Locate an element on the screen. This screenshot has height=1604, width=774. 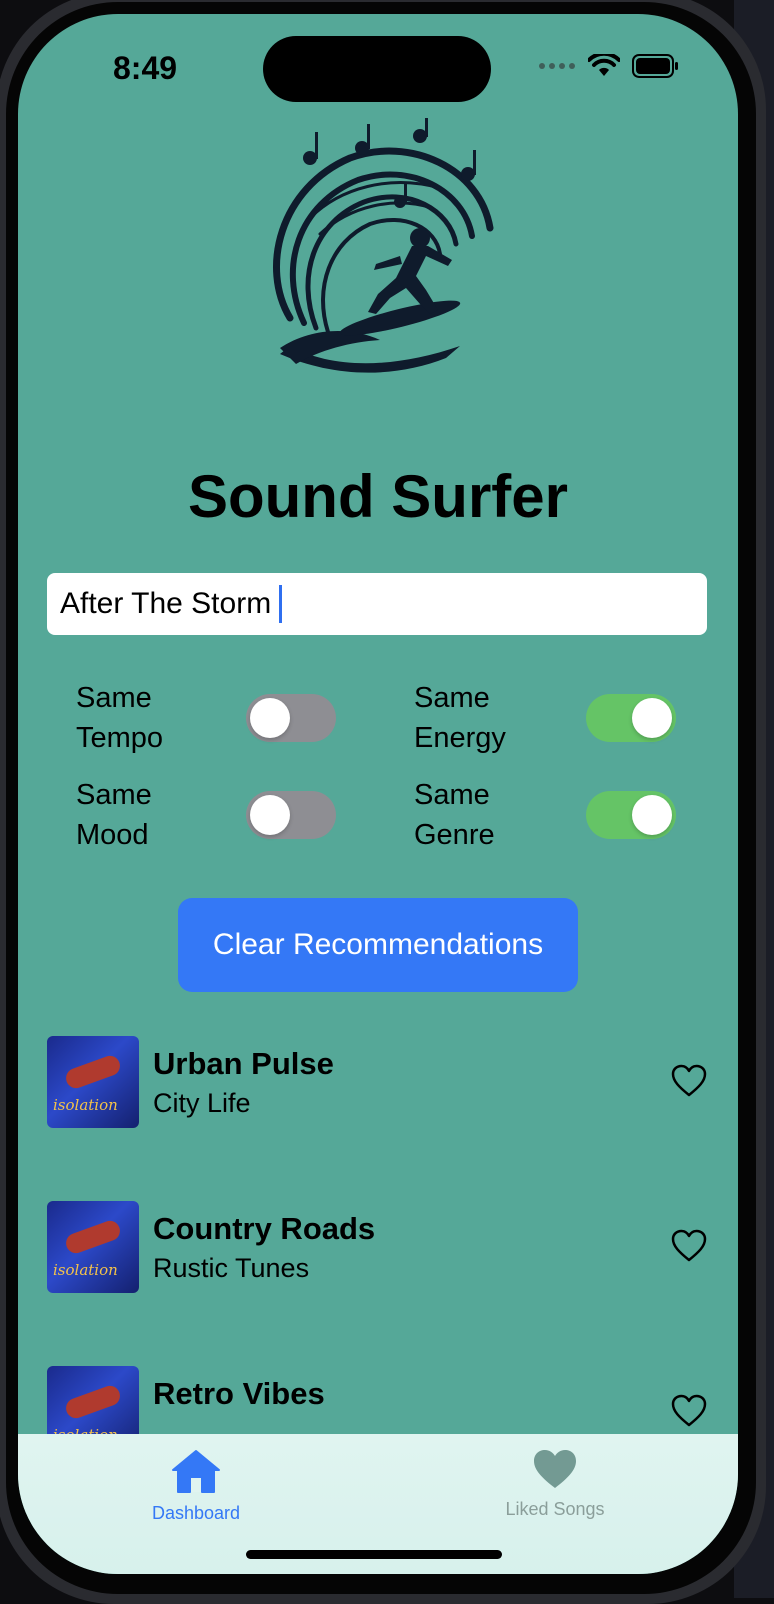
list-item: isolation Urban Pulse City Life is located at coordinates (377, 1082).